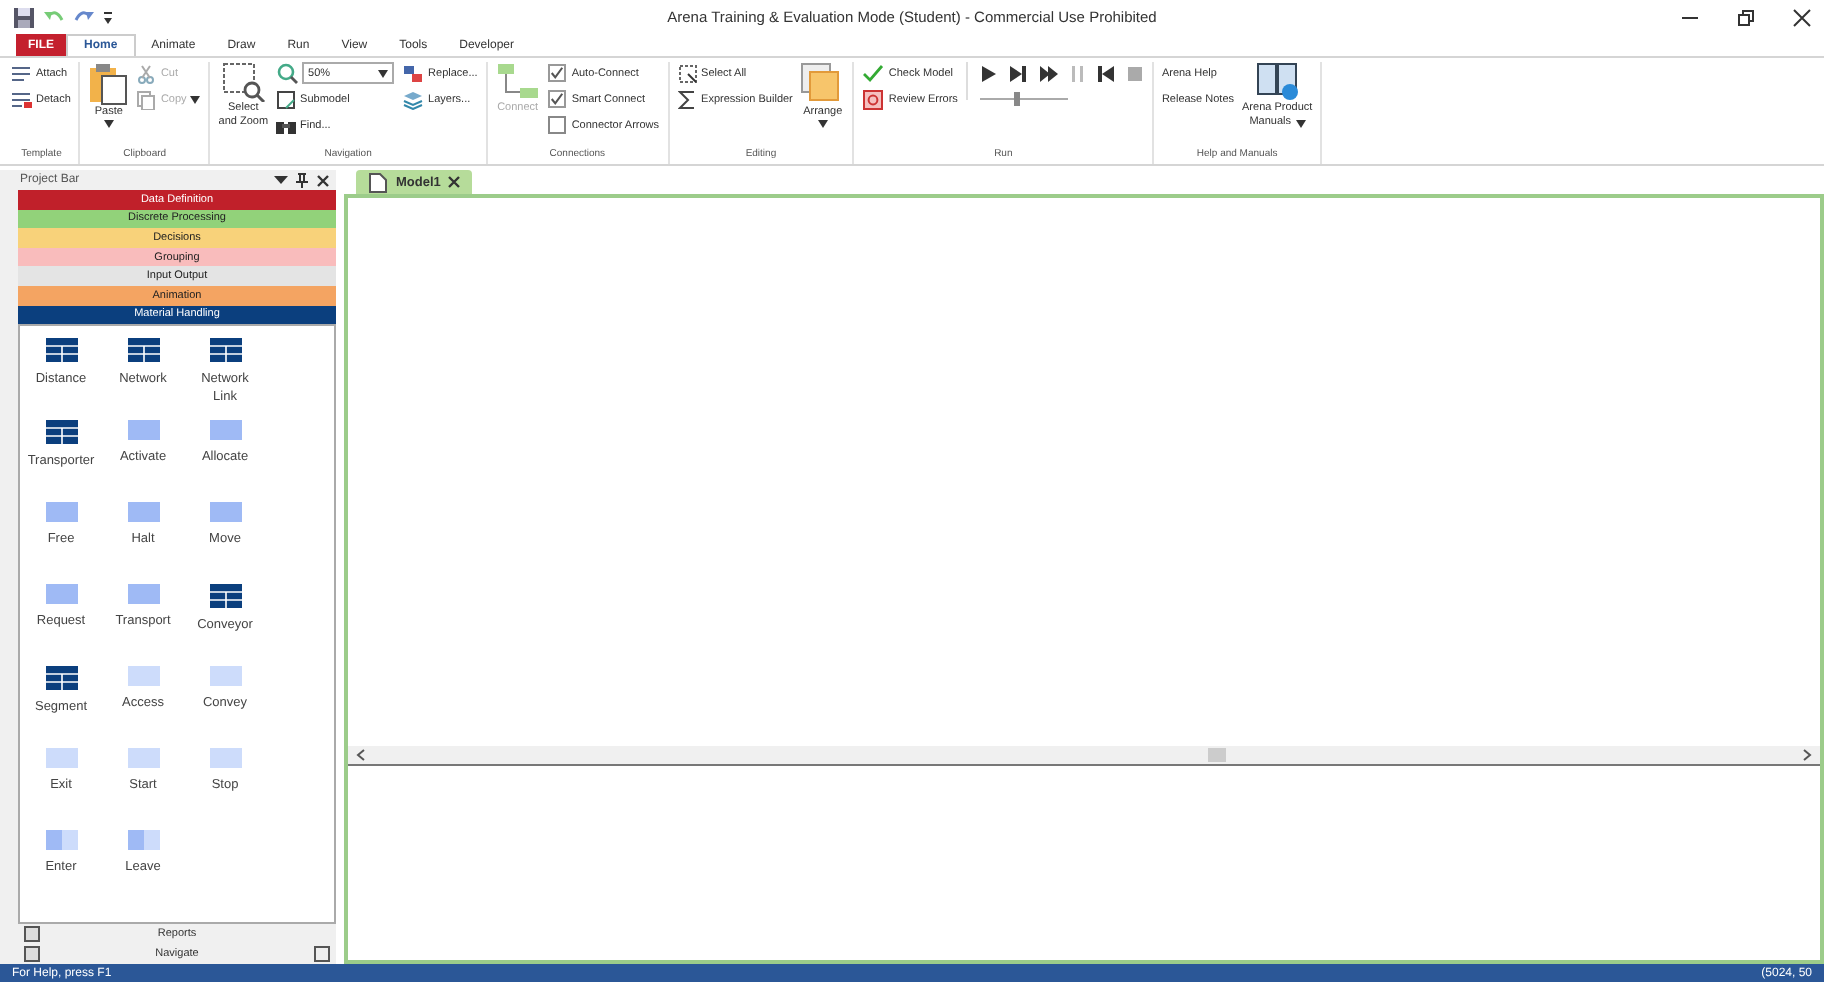  What do you see at coordinates (873, 73) in the screenshot?
I see `check-icon` at bounding box center [873, 73].